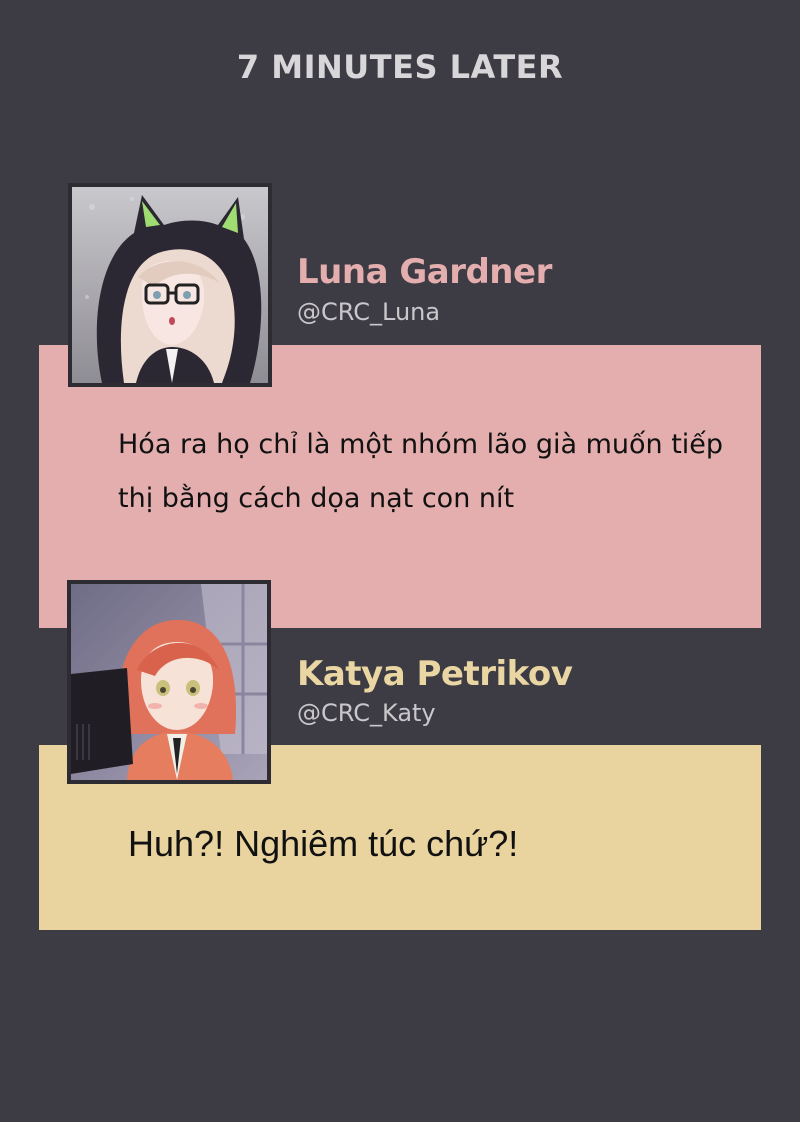 Image resolution: width=800 pixels, height=1122 pixels. I want to click on author-name-luna: Luna Gardner, so click(424, 272).